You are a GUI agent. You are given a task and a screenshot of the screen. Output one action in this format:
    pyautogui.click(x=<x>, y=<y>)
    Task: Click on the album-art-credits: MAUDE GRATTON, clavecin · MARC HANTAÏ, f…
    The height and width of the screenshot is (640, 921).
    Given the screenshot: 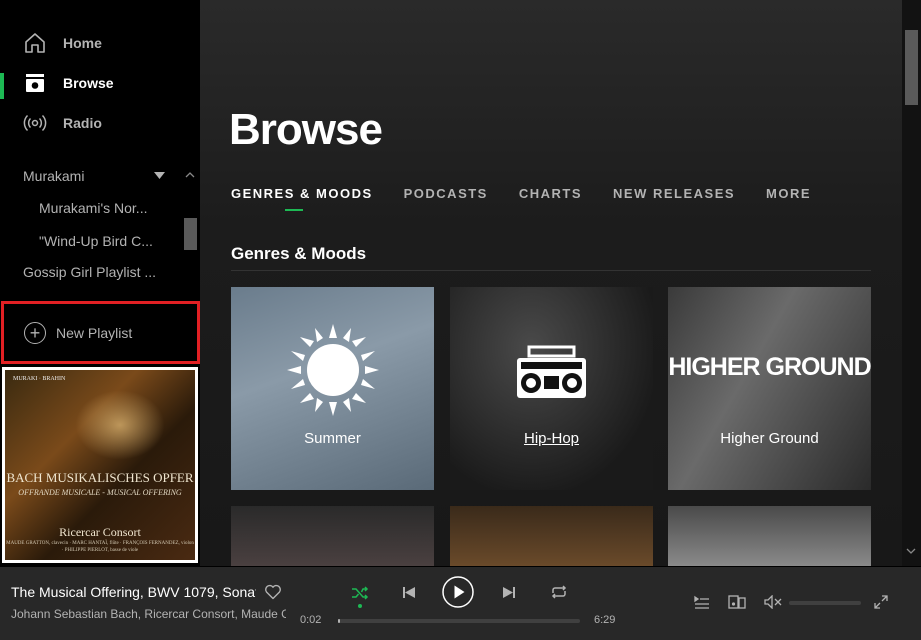 What is the action you would take?
    pyautogui.click(x=100, y=547)
    